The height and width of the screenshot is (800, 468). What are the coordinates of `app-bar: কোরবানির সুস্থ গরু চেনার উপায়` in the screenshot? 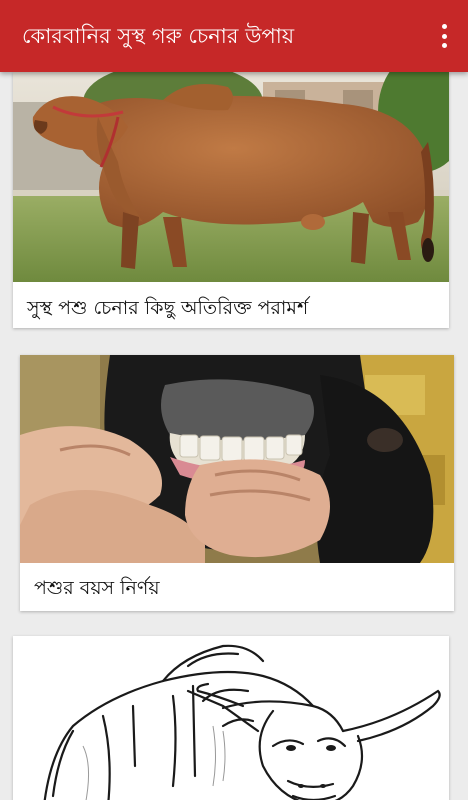 It's located at (234, 36).